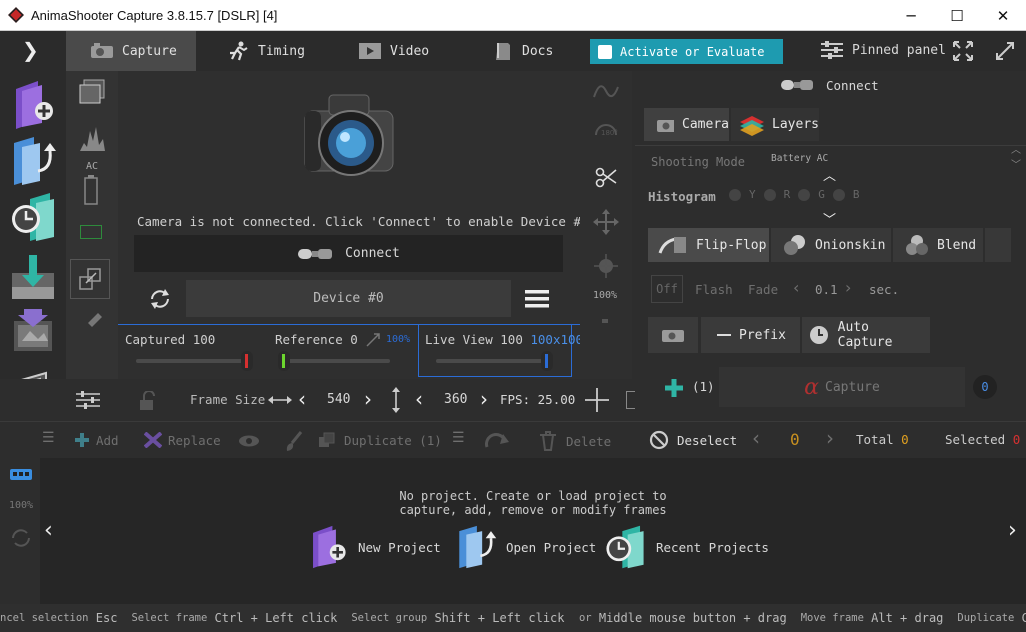 The image size is (1026, 632). I want to click on height-decrease-button: ‹, so click(419, 399).